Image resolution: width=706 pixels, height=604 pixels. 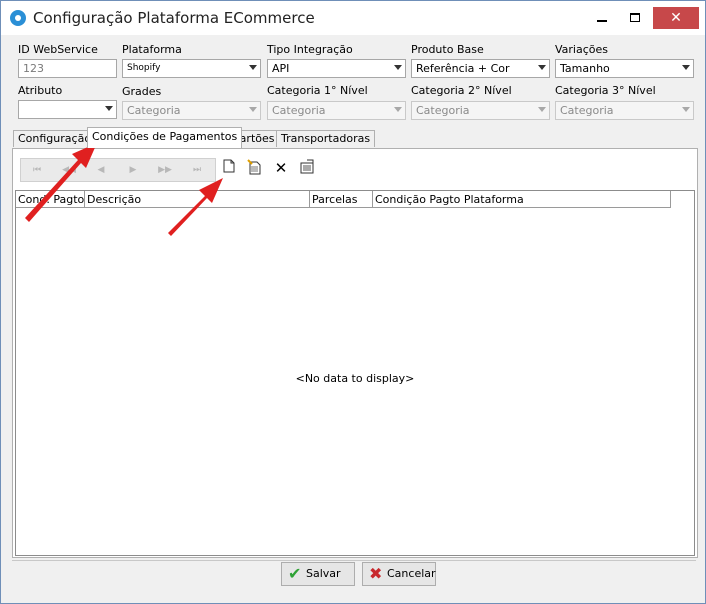 What do you see at coordinates (174, 18) in the screenshot?
I see `window-title: Configuração Plataforma ECommerce` at bounding box center [174, 18].